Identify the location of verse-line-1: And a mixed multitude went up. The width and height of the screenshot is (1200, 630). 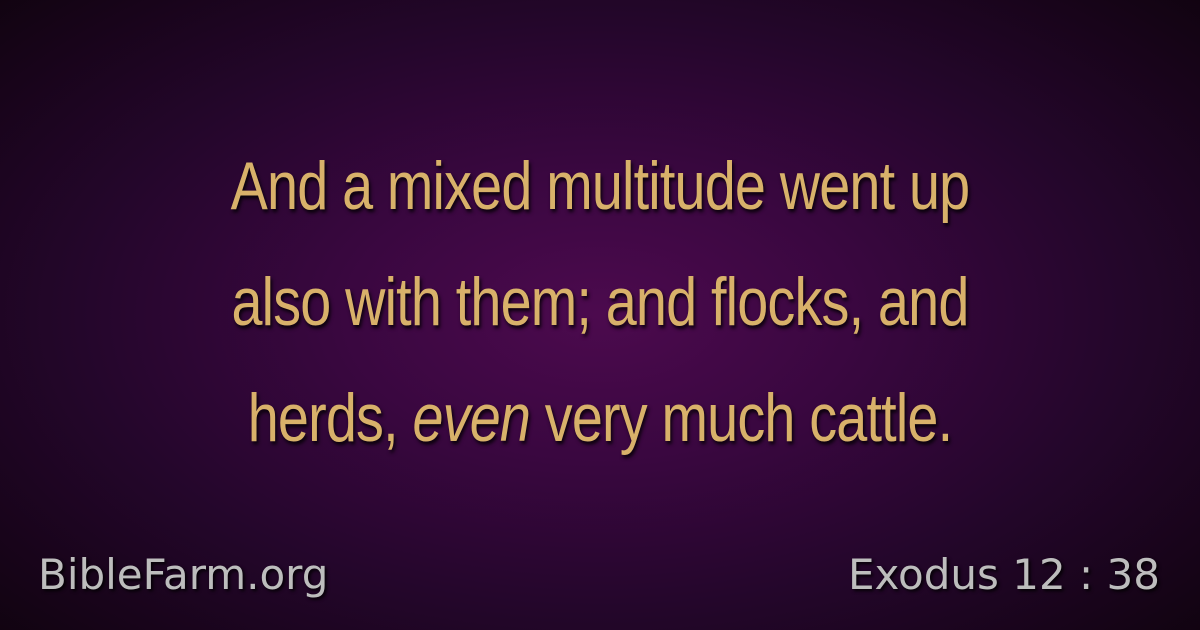
(600, 186).